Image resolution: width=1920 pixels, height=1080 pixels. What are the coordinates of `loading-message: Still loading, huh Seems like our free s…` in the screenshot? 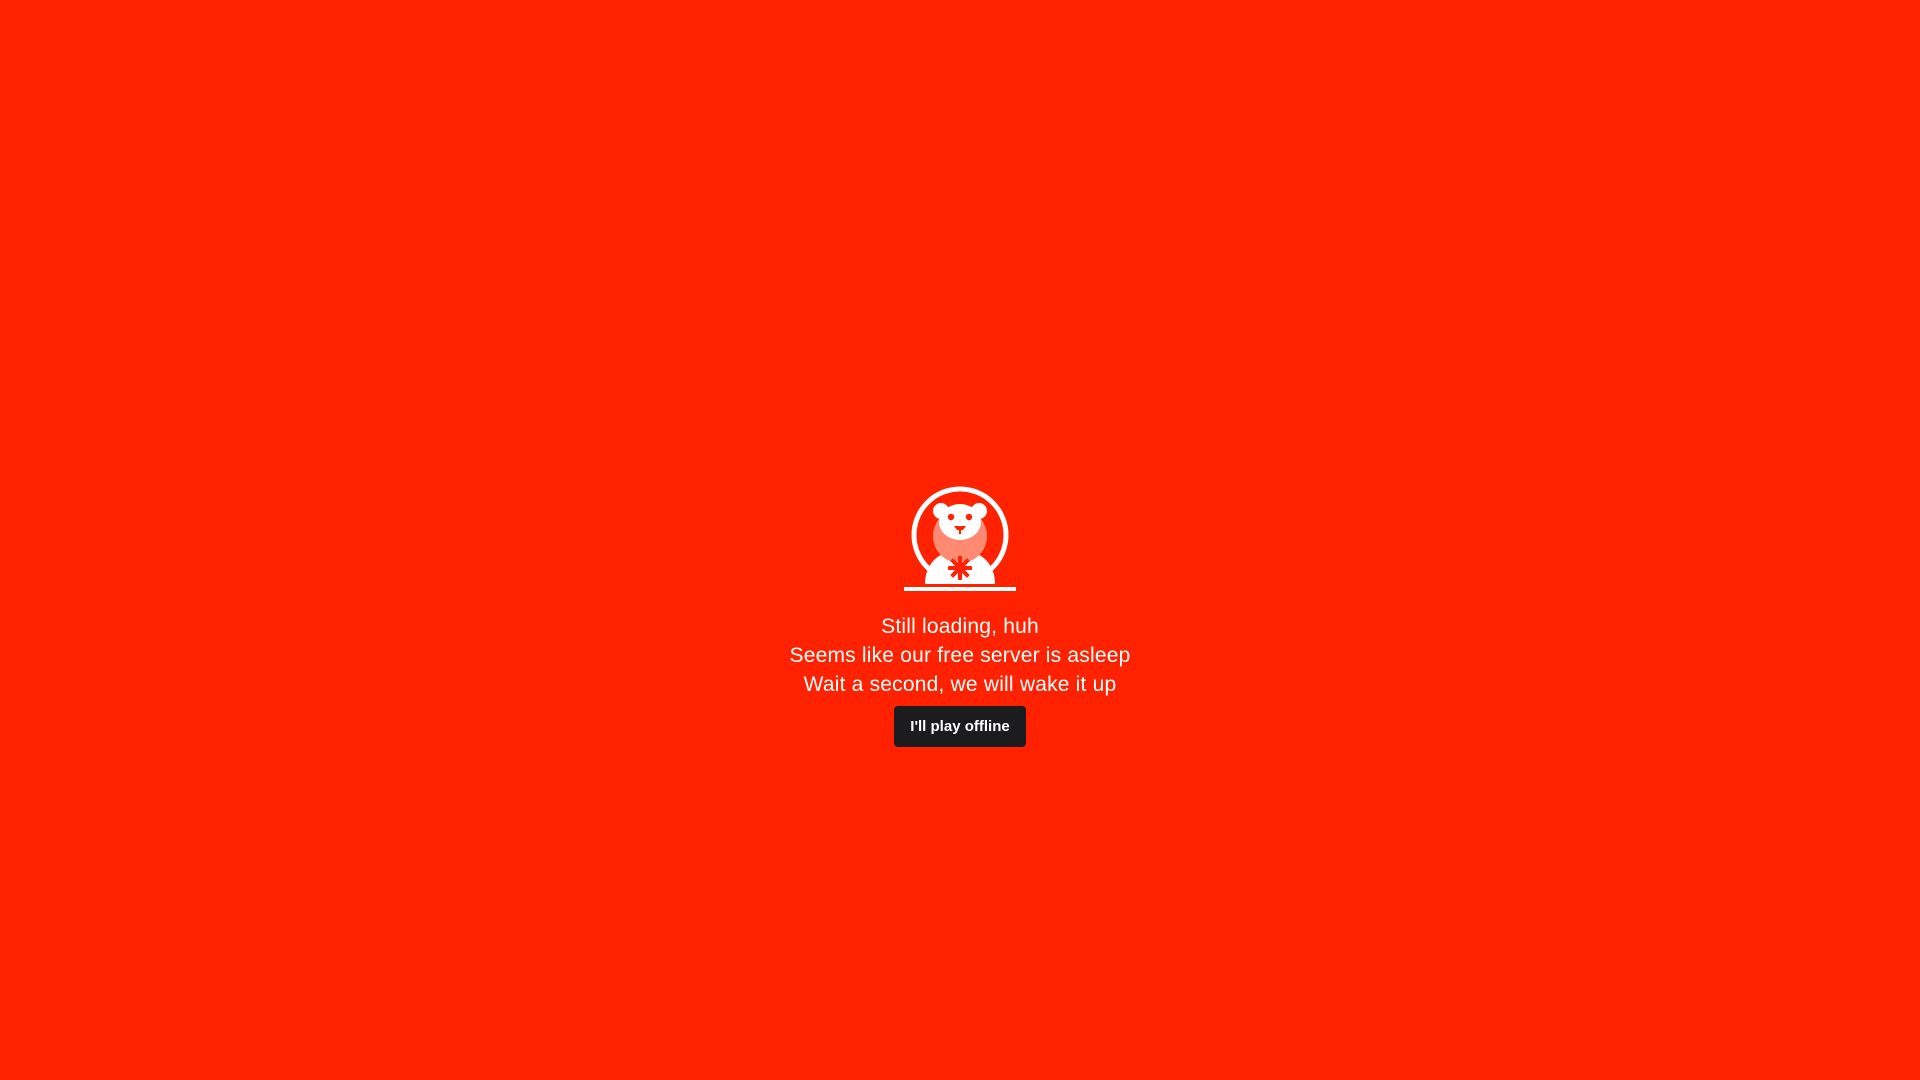 It's located at (960, 655).